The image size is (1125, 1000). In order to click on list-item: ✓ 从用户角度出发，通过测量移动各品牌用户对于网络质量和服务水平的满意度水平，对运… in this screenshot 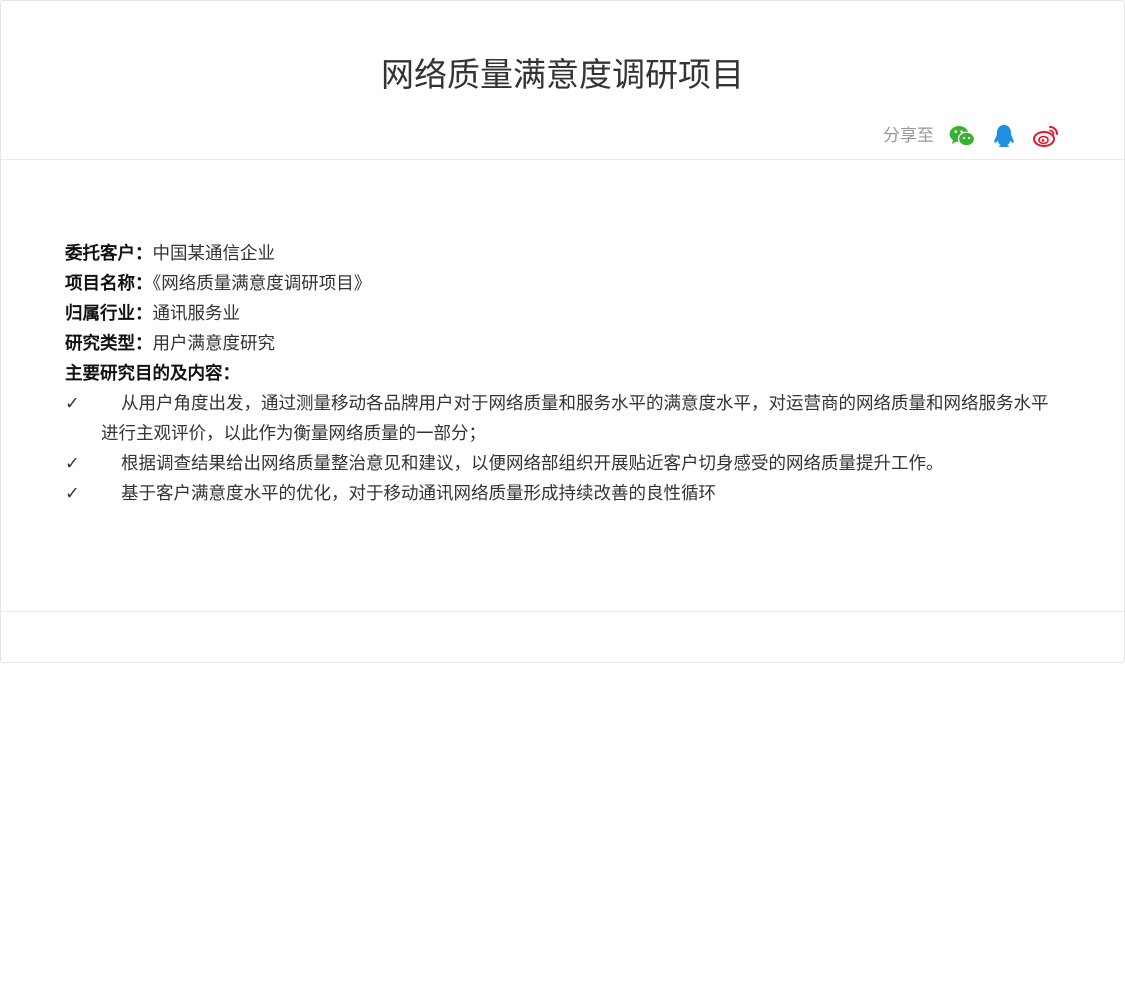, I will do `click(565, 419)`.